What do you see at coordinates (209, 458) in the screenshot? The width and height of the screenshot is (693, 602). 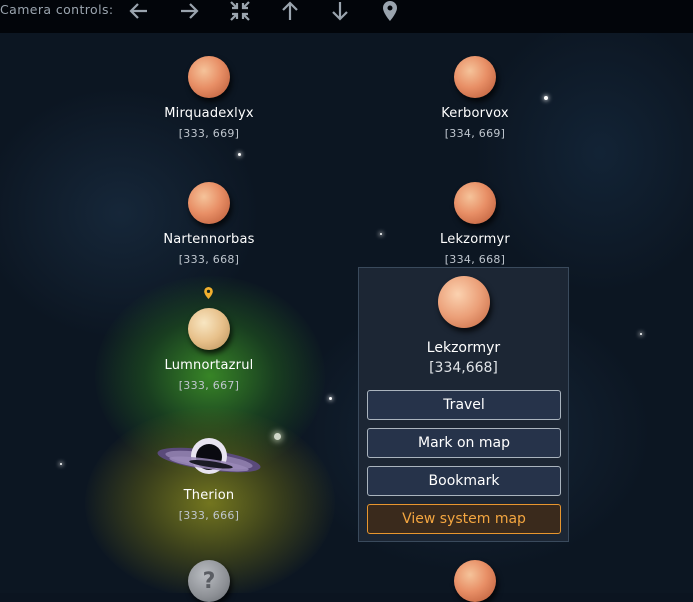 I see `black-hole-icon` at bounding box center [209, 458].